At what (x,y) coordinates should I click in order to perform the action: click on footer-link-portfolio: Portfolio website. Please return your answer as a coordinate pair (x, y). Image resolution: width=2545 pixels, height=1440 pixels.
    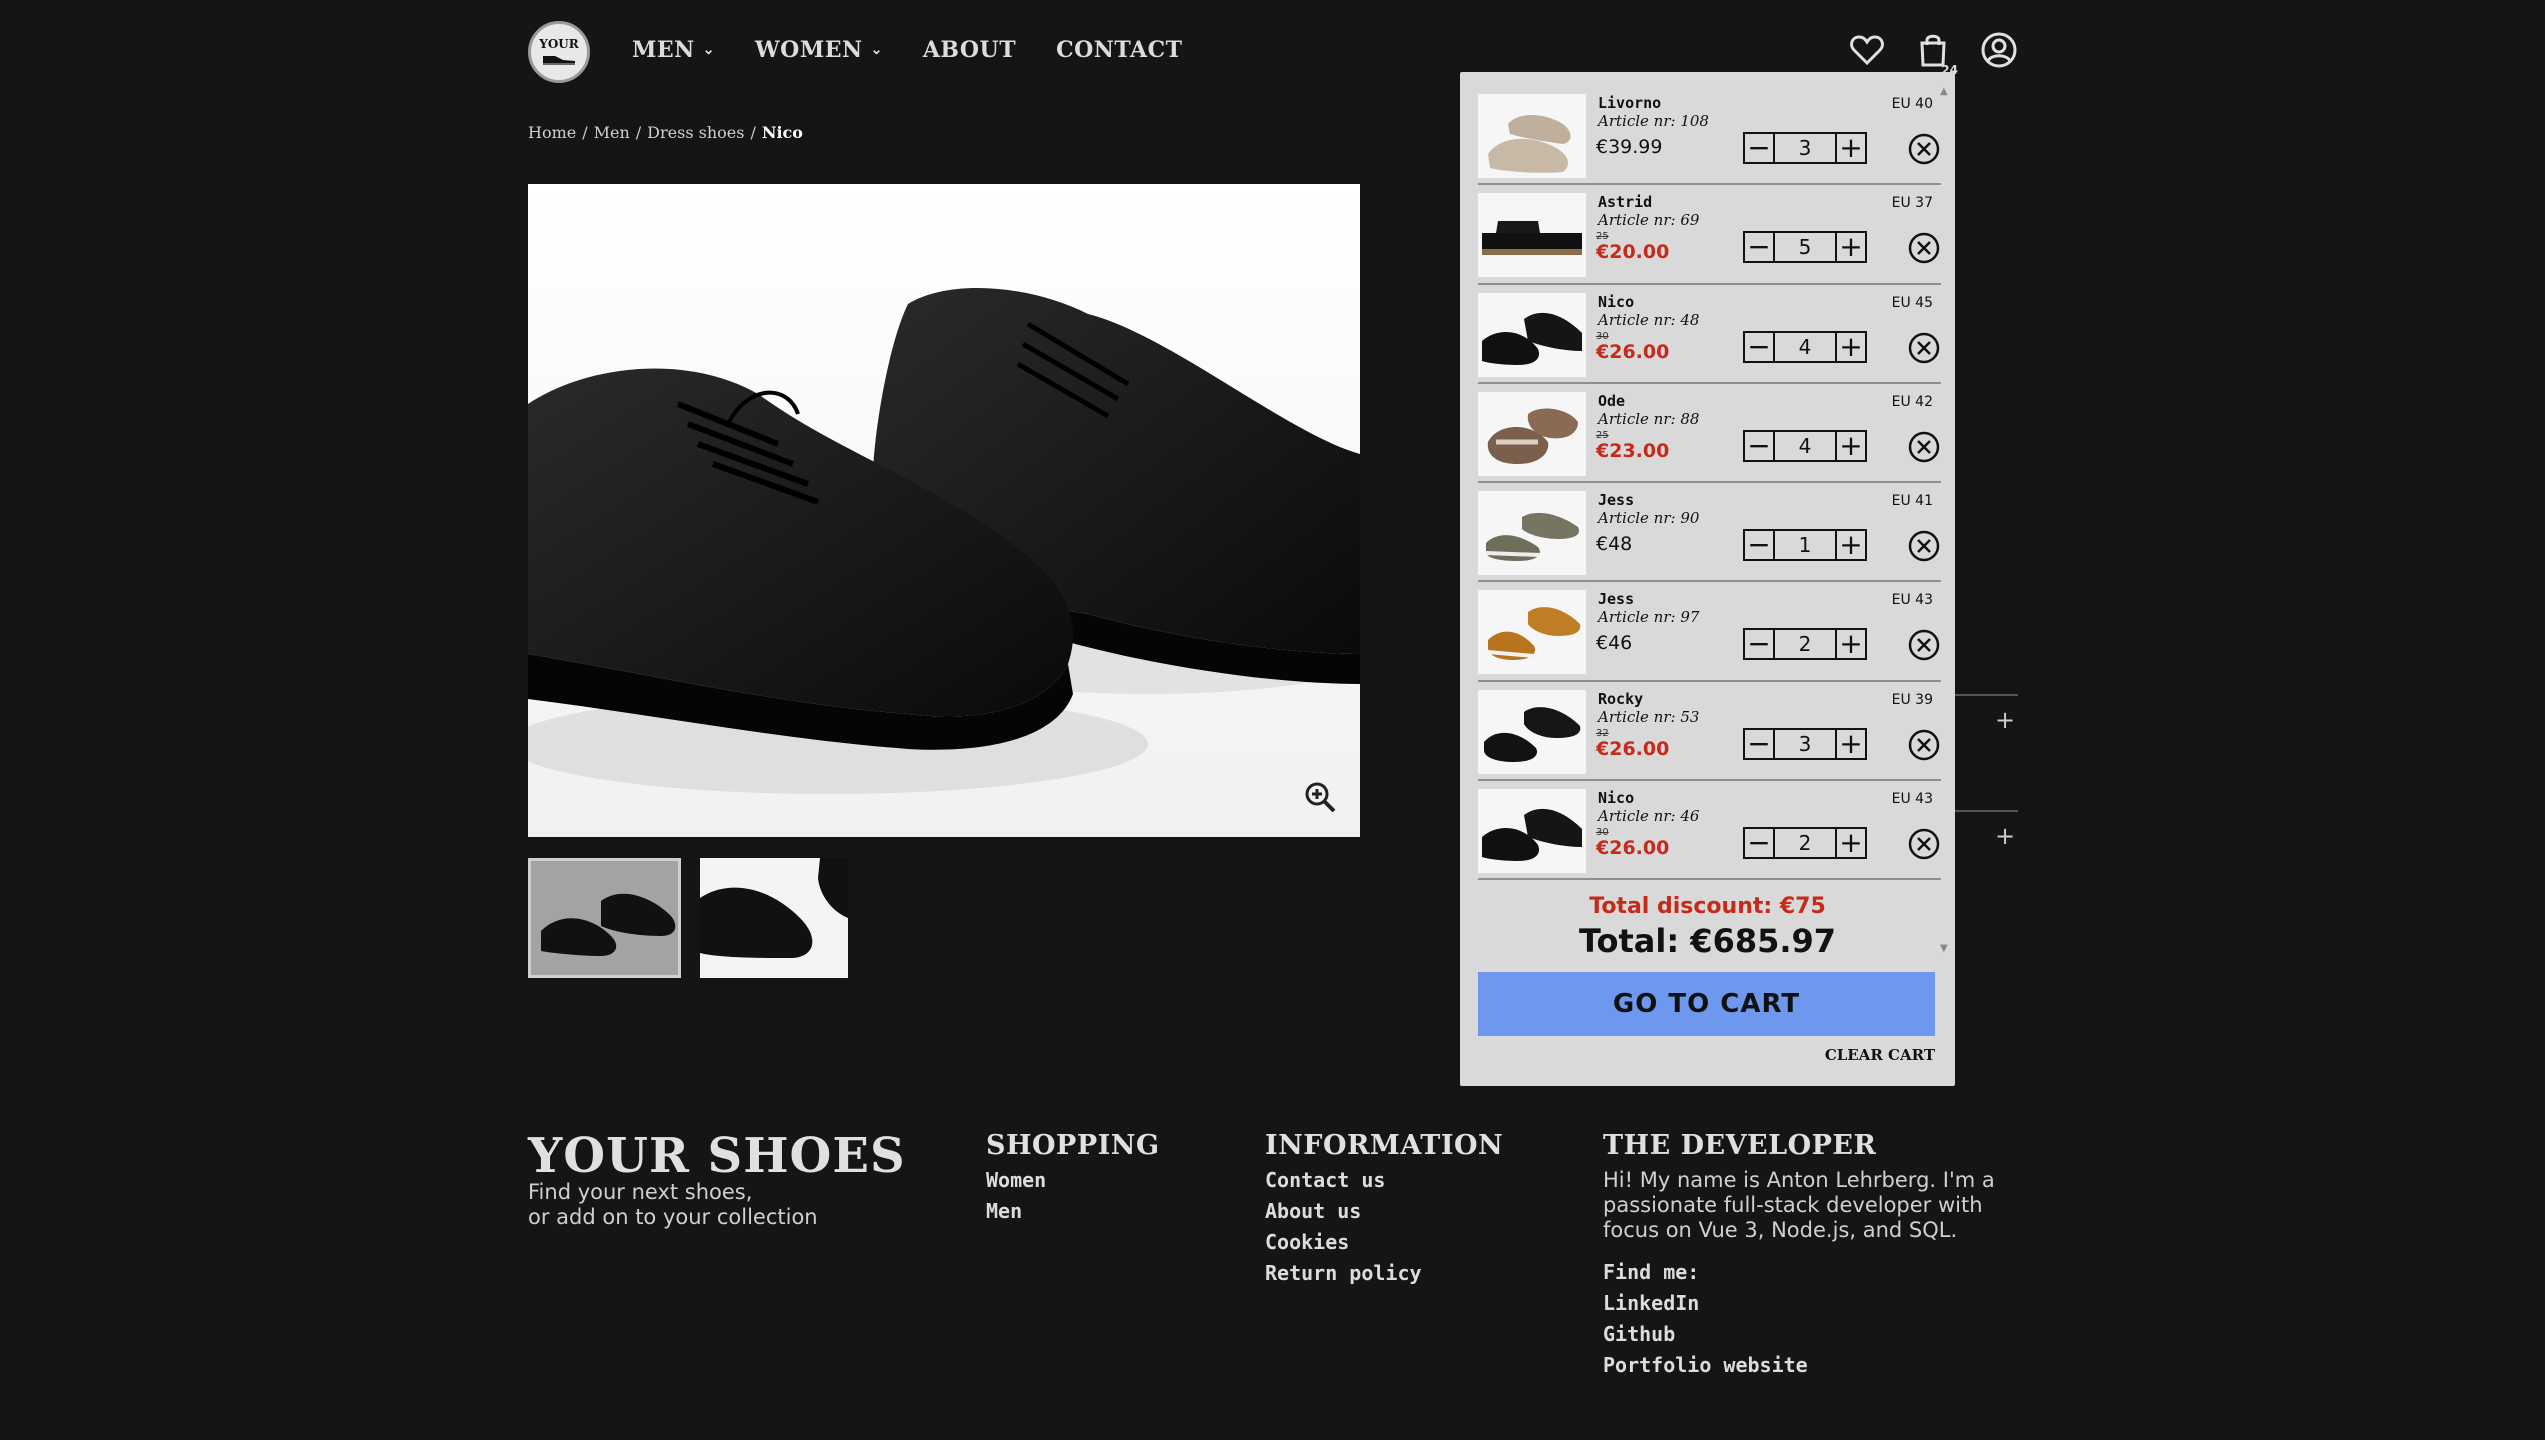
    Looking at the image, I should click on (1705, 1365).